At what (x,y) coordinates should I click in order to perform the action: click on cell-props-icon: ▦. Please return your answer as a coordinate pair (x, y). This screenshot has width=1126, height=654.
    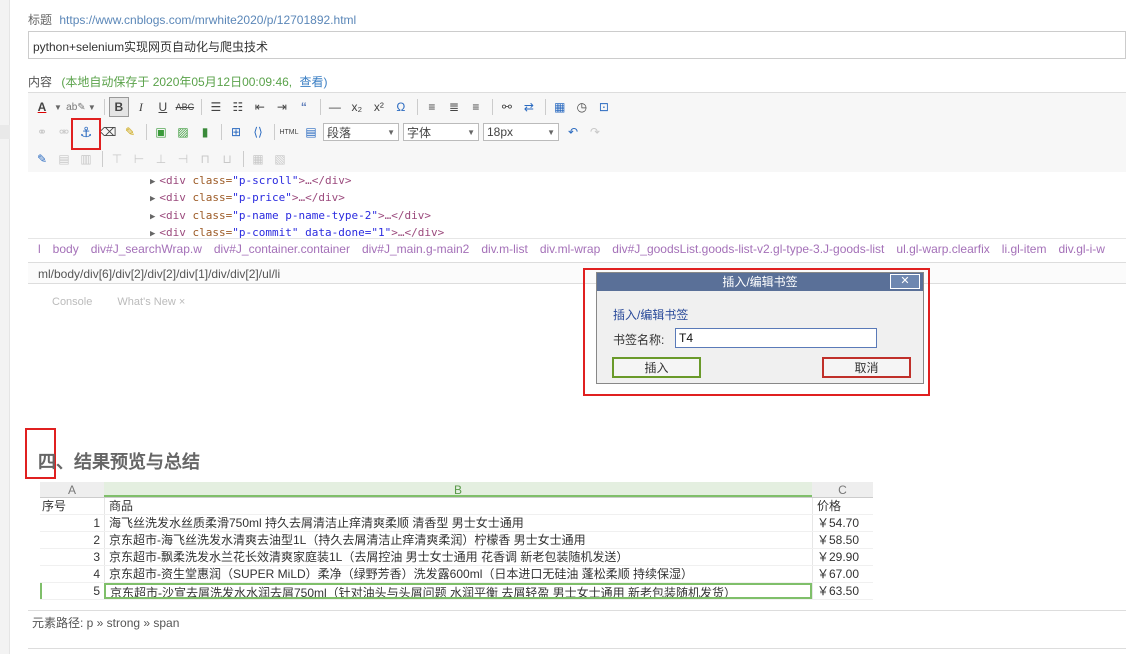
    Looking at the image, I should click on (258, 159).